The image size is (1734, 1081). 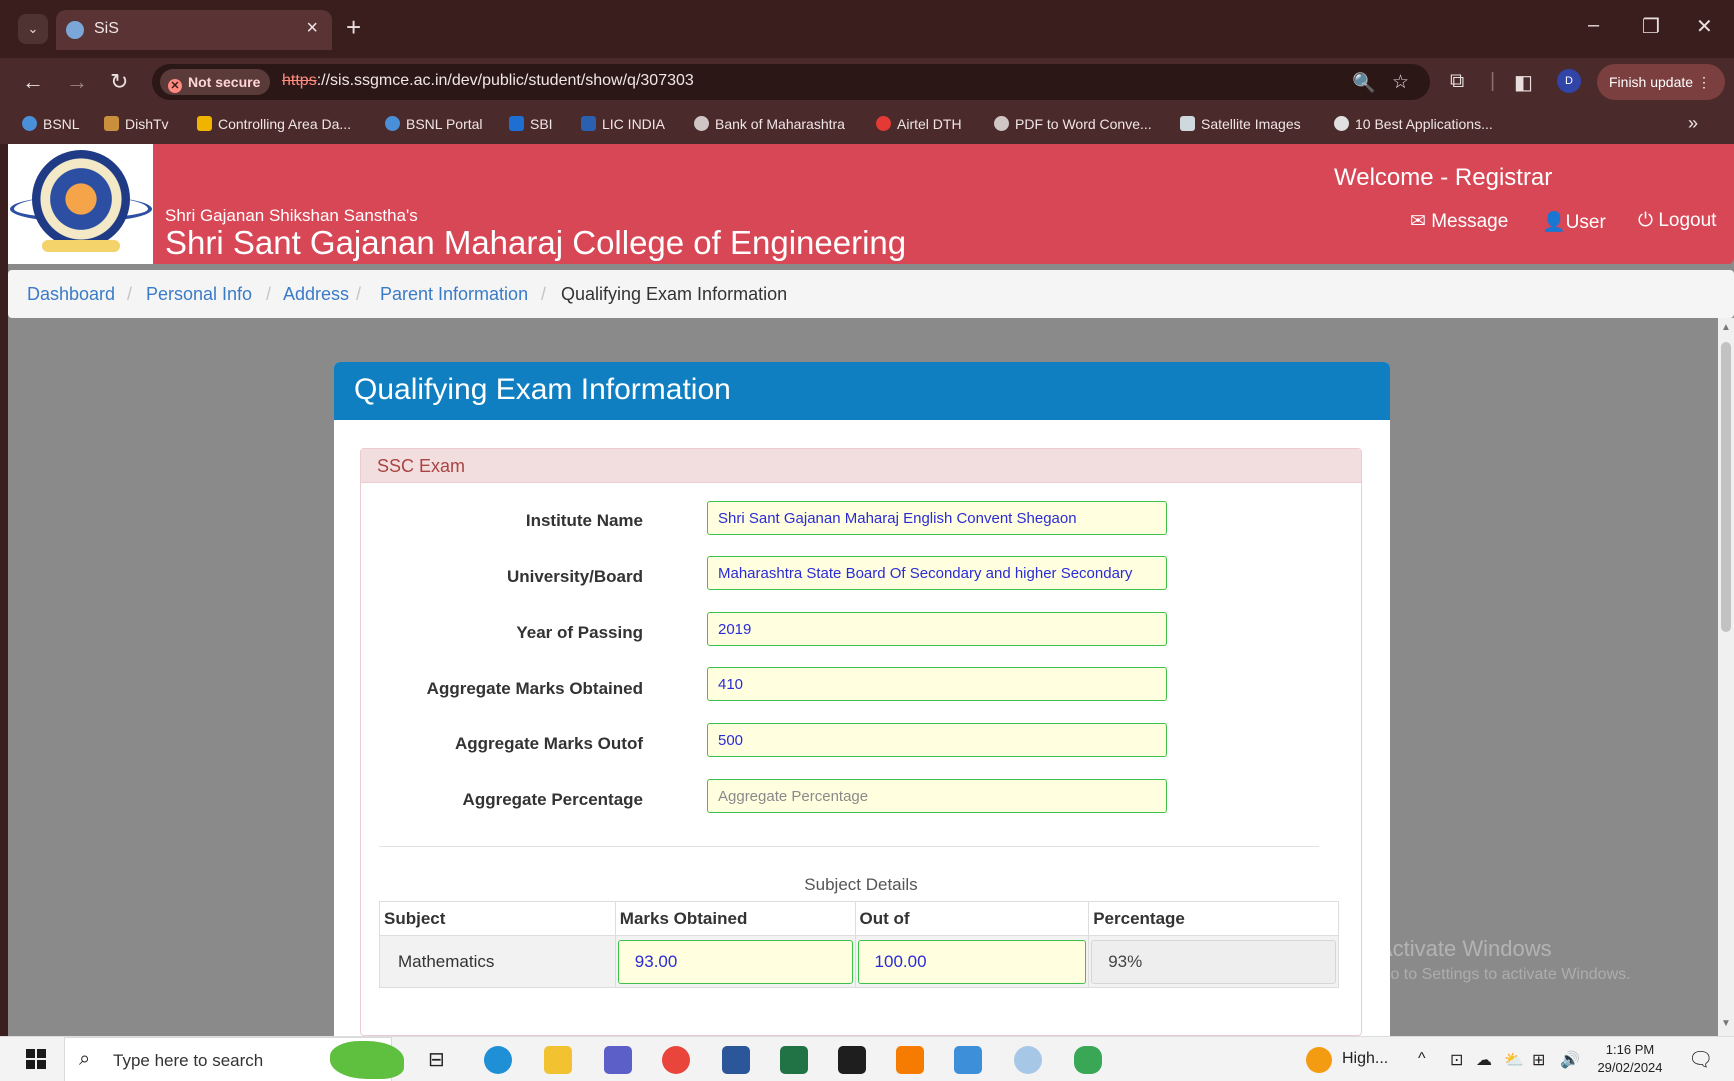 I want to click on scroll-up-icon: ▲, so click(x=1726, y=327).